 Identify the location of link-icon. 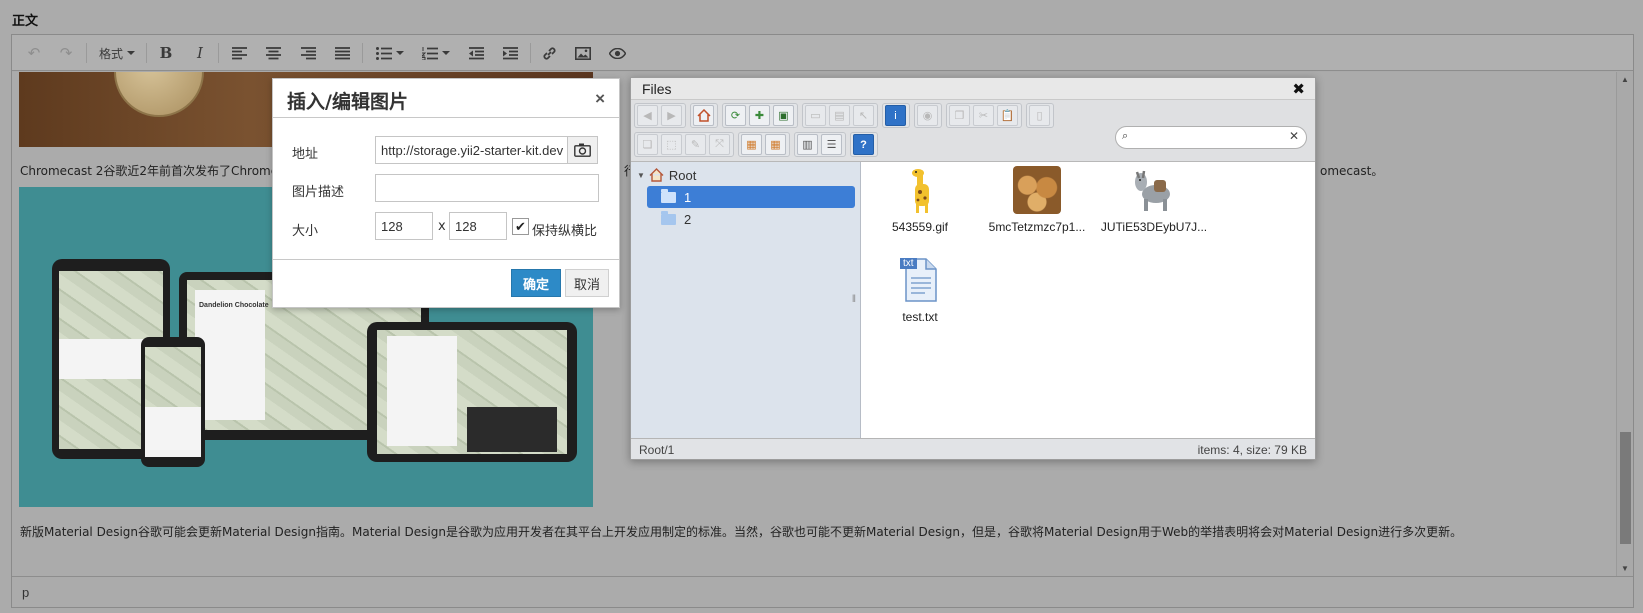
(549, 53).